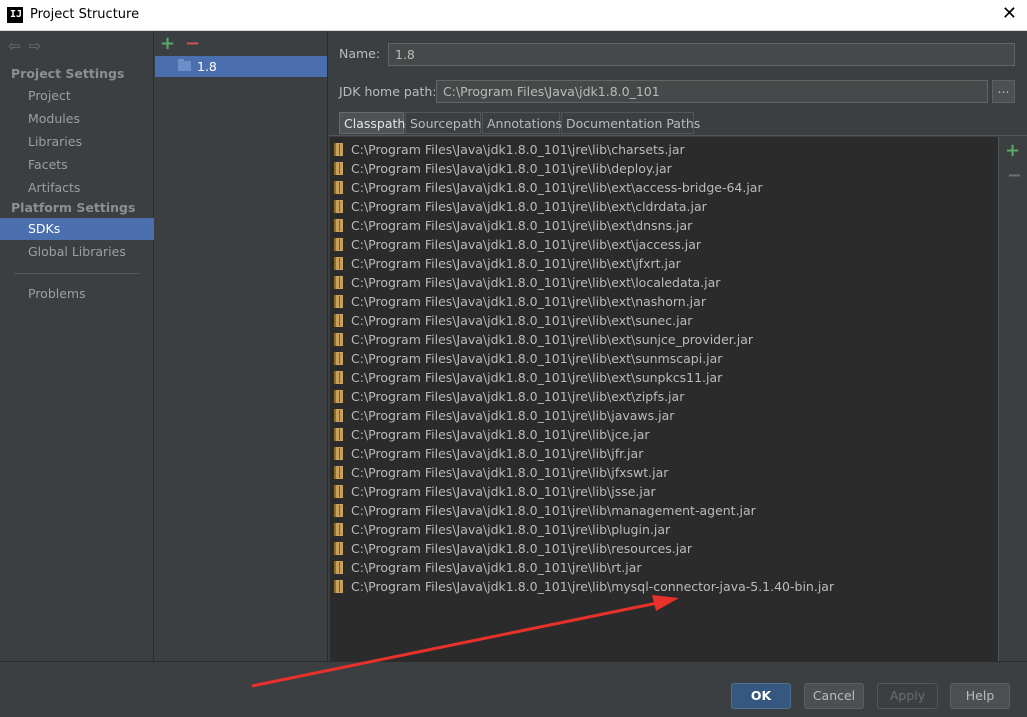 The image size is (1027, 717). Describe the element at coordinates (77, 294) in the screenshot. I see `nav-item-problems: Problems` at that location.